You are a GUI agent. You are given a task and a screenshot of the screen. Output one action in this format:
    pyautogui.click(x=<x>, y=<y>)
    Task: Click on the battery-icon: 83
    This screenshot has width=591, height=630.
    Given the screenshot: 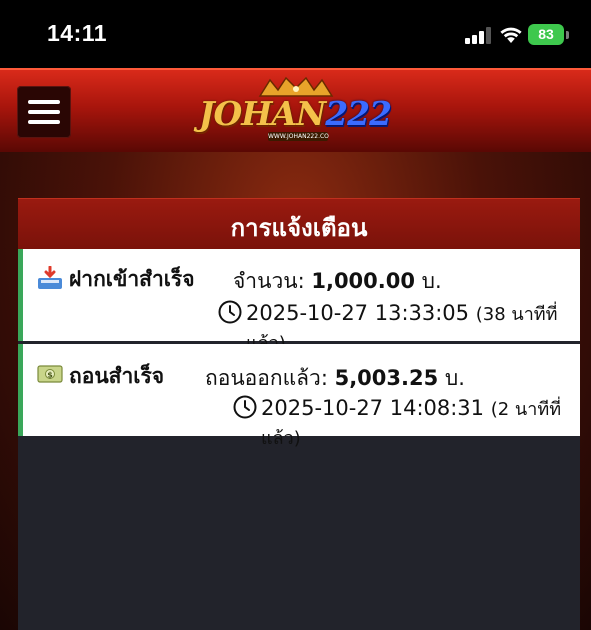 What is the action you would take?
    pyautogui.click(x=546, y=34)
    